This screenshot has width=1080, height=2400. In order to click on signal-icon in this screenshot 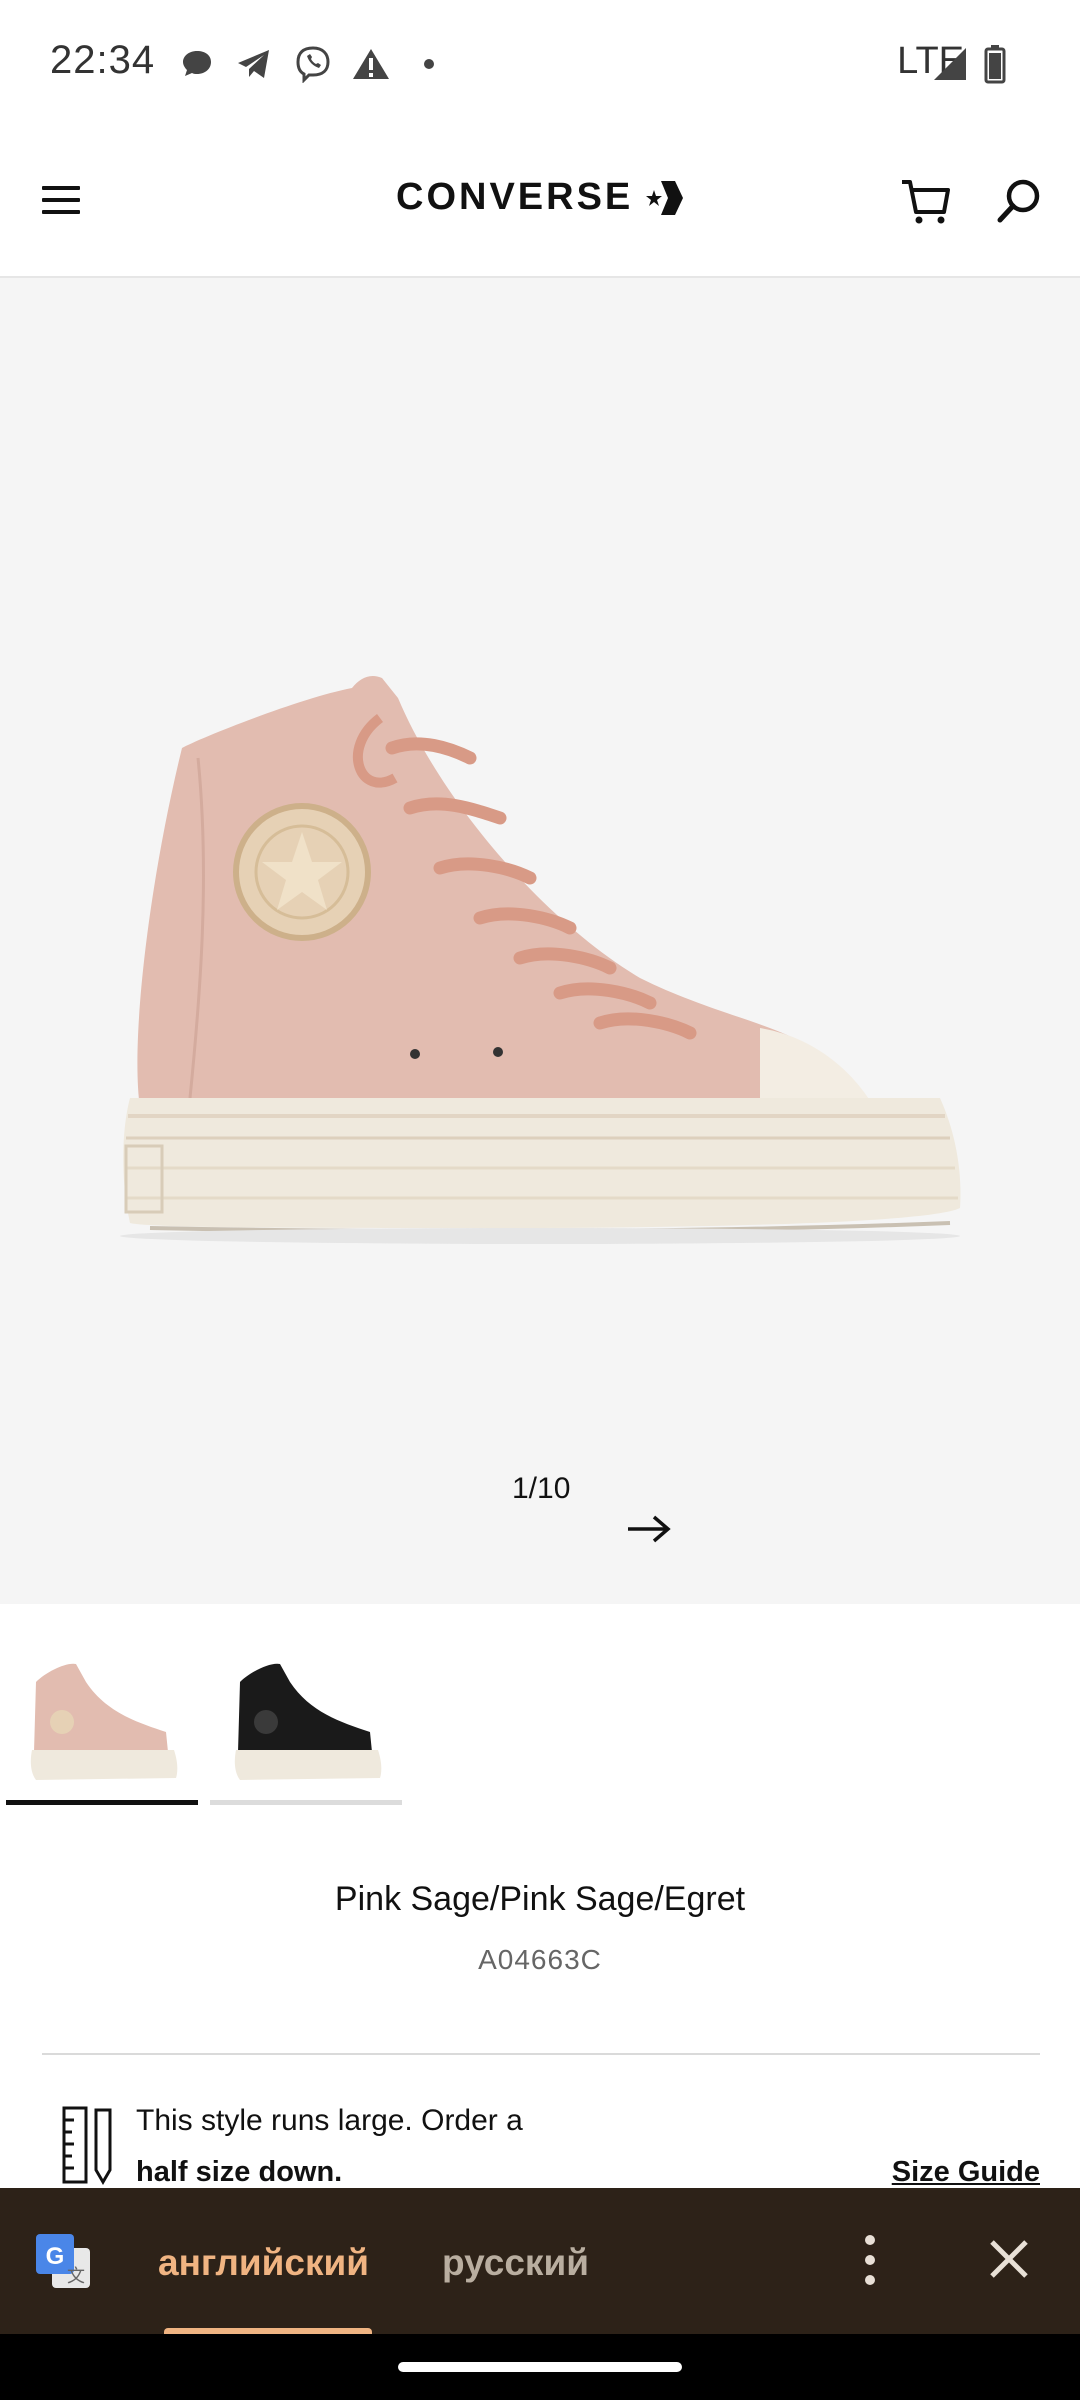, I will do `click(950, 64)`.